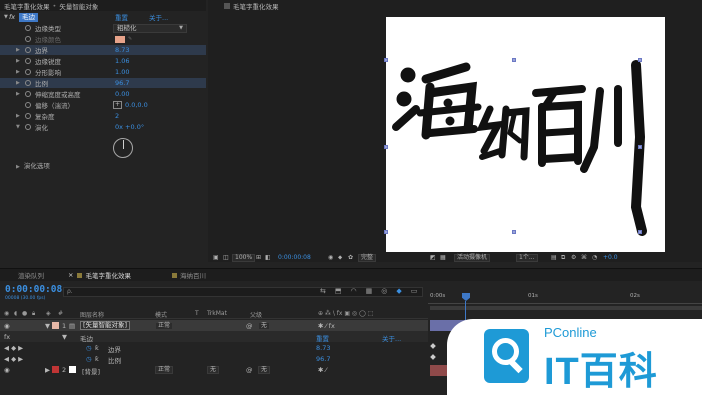 The image size is (702, 395). What do you see at coordinates (214, 348) in the screenshot?
I see `effect-prop-row: ◀ ◆ ▶ ◷ ƙ 边界 8.73` at bounding box center [214, 348].